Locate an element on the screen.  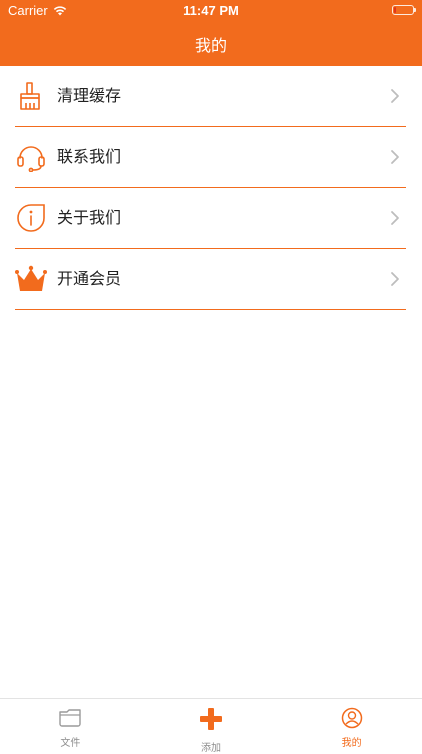
menu-item-membership: 开通会员 is located at coordinates (211, 279).